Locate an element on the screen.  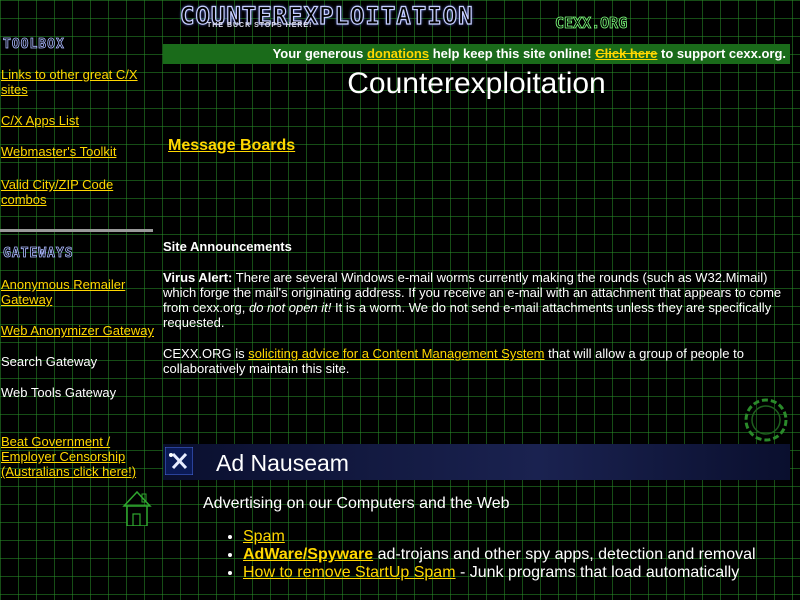
donation-pre: Your generous is located at coordinates (318, 53).